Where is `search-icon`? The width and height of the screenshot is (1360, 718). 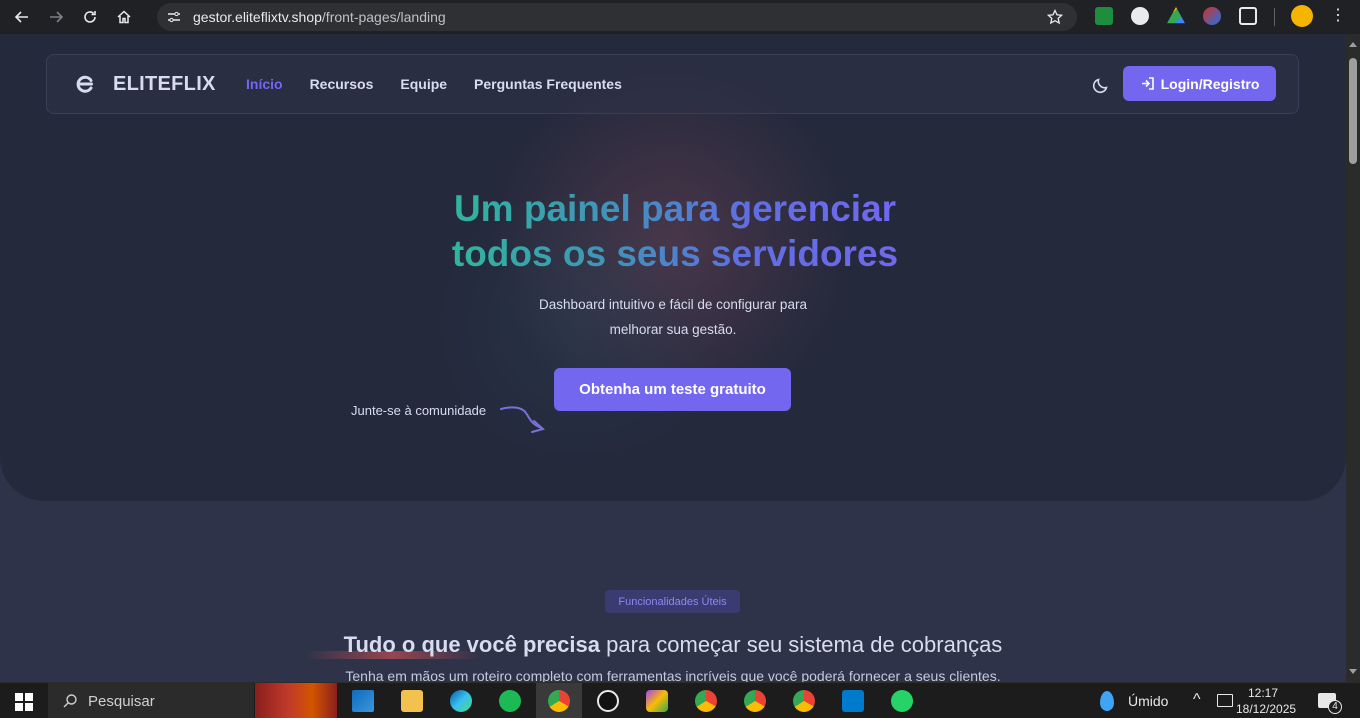 search-icon is located at coordinates (70, 701).